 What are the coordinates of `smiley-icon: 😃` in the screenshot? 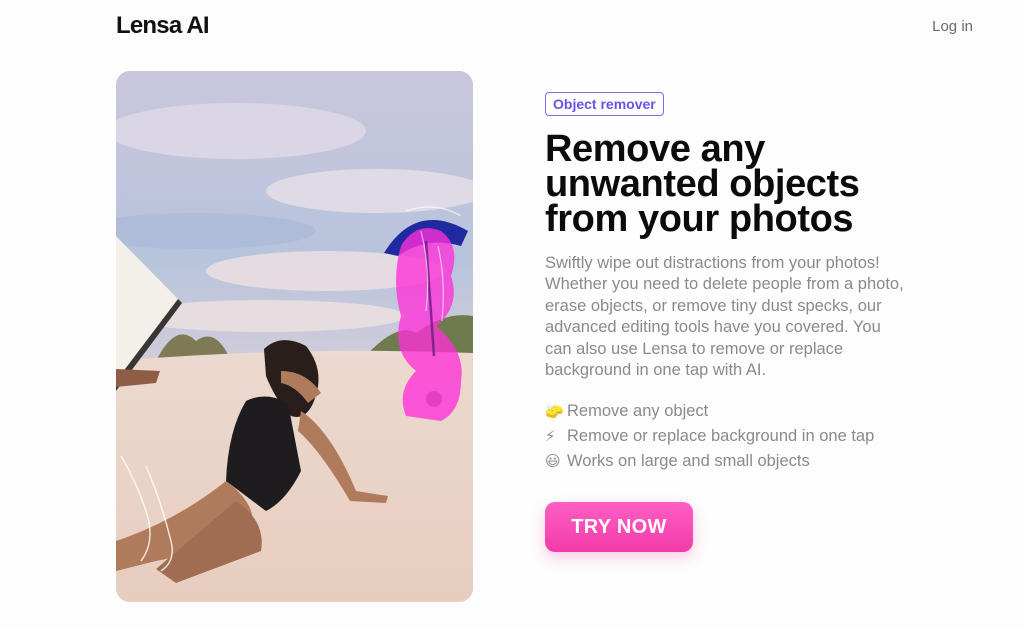 It's located at (553, 462).